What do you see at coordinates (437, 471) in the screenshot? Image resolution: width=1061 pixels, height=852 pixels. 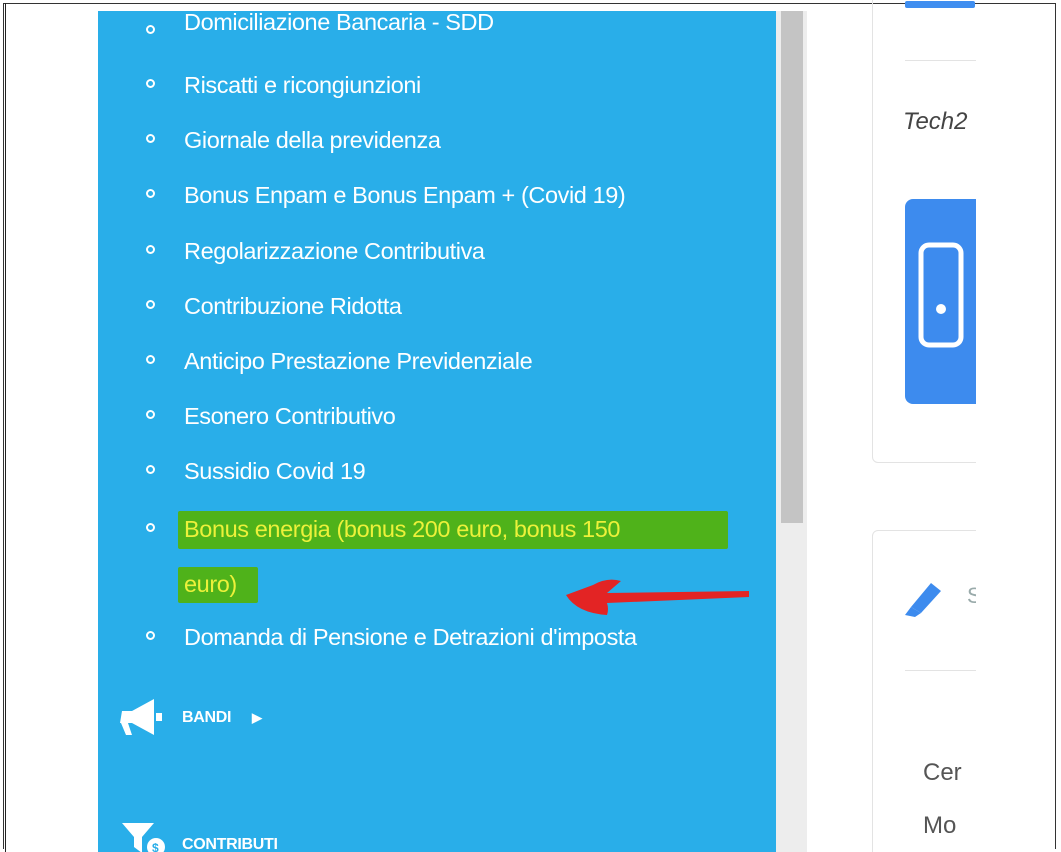 I see `sidebar-item-sussidio: Sussidio Covid 19` at bounding box center [437, 471].